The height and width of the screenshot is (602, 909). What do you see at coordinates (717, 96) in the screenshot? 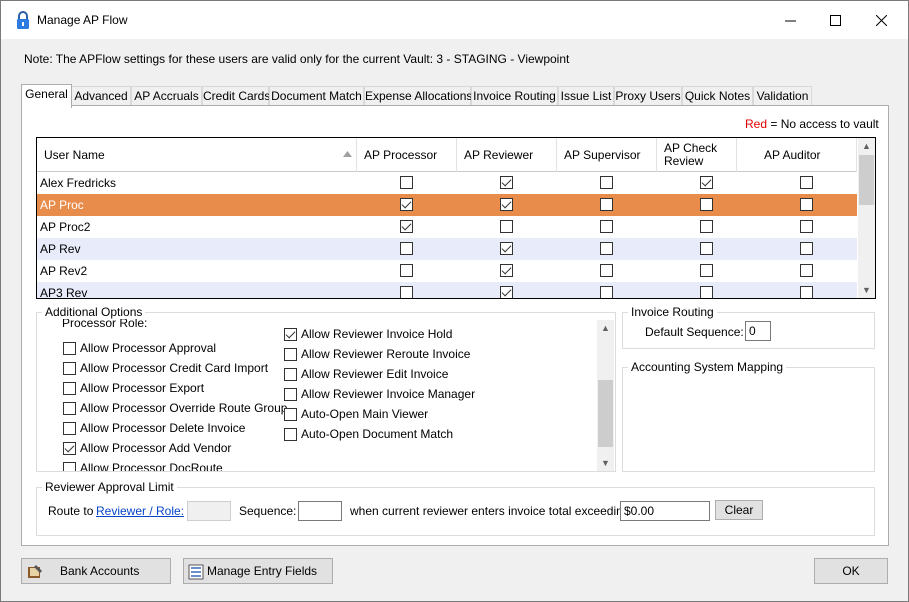
I see `tab-quick-notes: Quick Notes` at bounding box center [717, 96].